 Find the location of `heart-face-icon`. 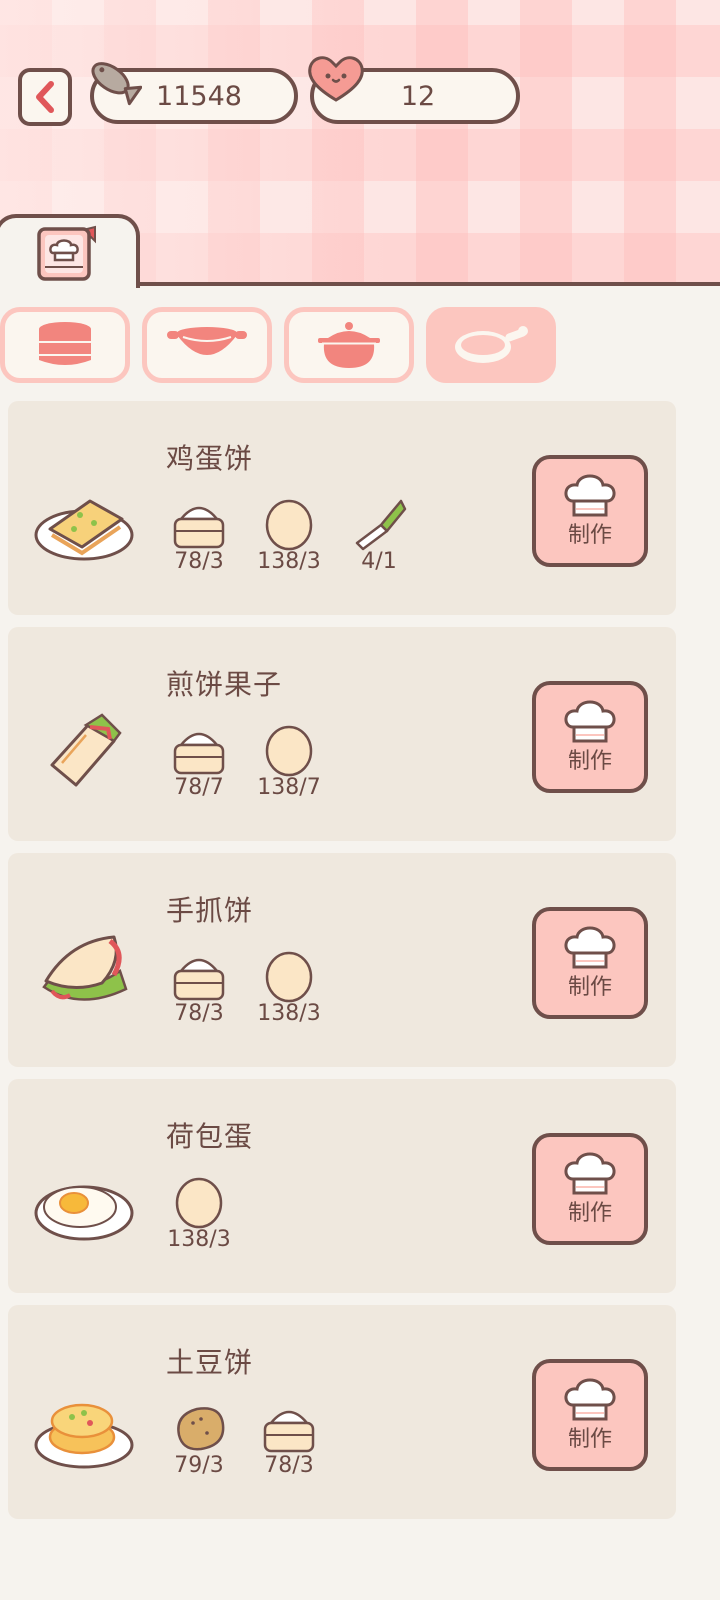

heart-face-icon is located at coordinates (336, 79).